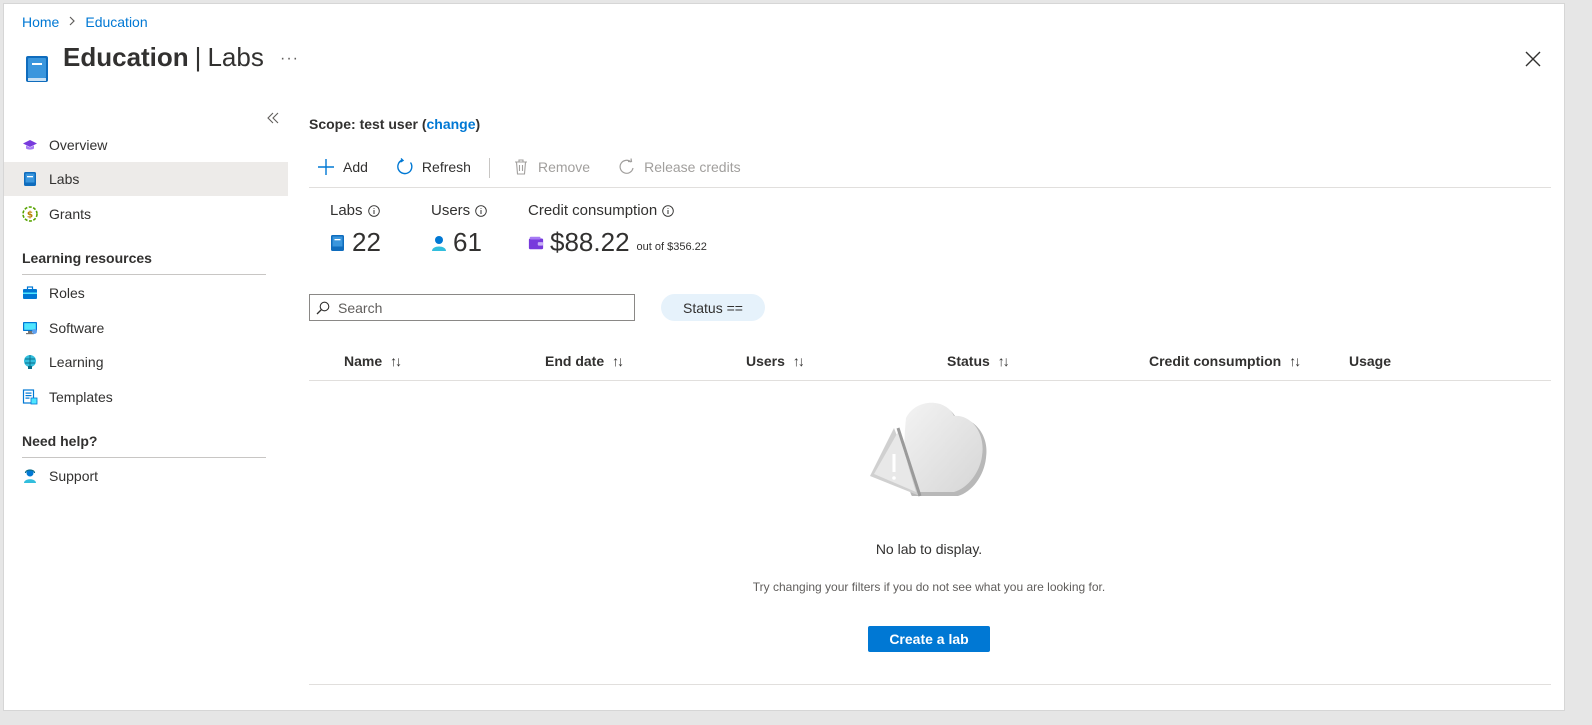  What do you see at coordinates (235, 57) in the screenshot?
I see `page-title-sub: Labs` at bounding box center [235, 57].